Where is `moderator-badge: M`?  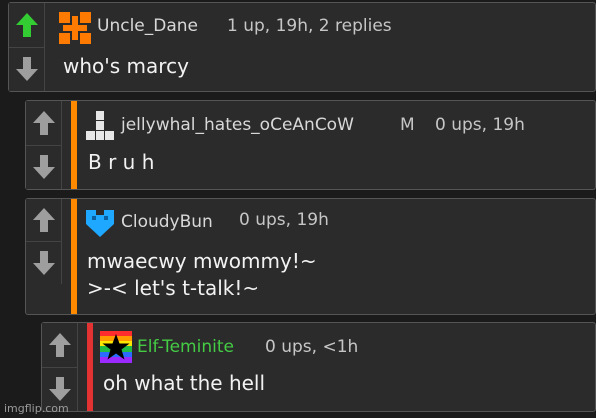
moderator-badge: M is located at coordinates (407, 125).